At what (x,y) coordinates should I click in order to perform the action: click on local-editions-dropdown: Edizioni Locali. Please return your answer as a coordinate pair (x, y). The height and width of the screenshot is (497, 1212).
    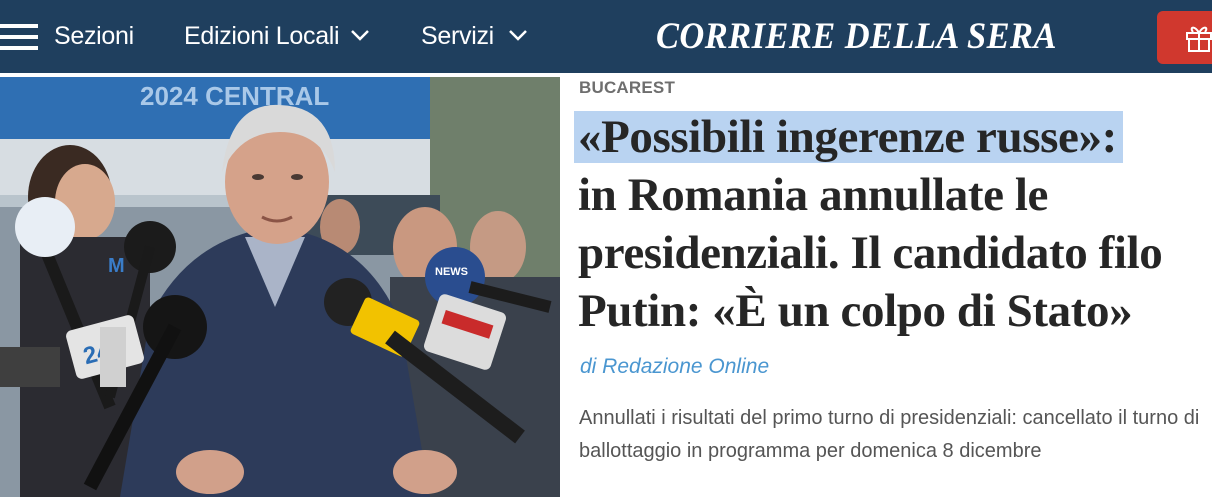
    Looking at the image, I should click on (279, 37).